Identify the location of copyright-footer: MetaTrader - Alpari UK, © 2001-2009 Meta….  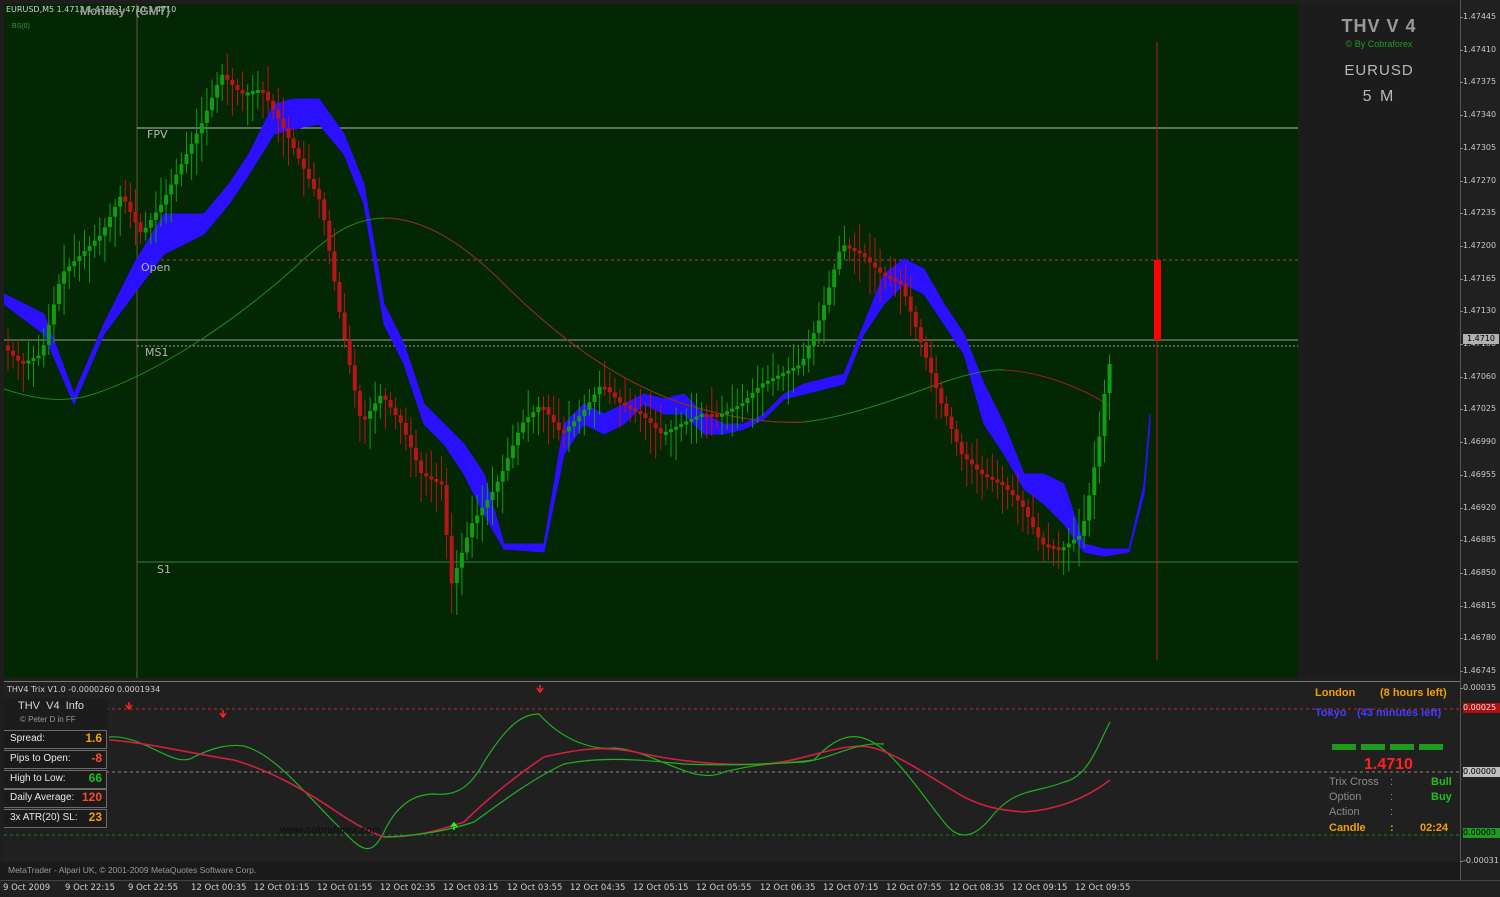
(132, 870).